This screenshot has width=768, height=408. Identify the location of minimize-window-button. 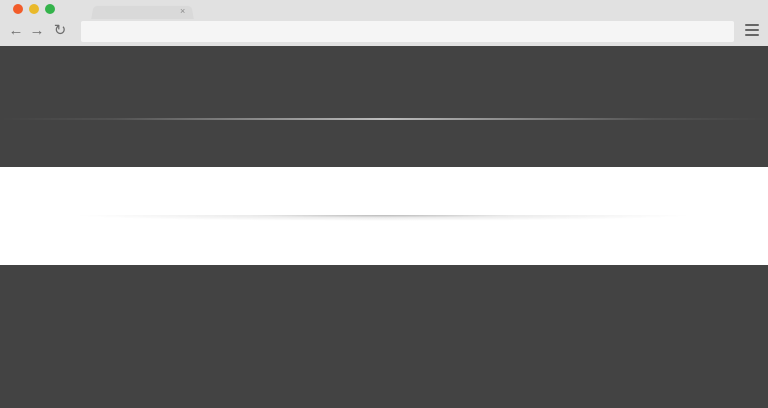
(34, 9).